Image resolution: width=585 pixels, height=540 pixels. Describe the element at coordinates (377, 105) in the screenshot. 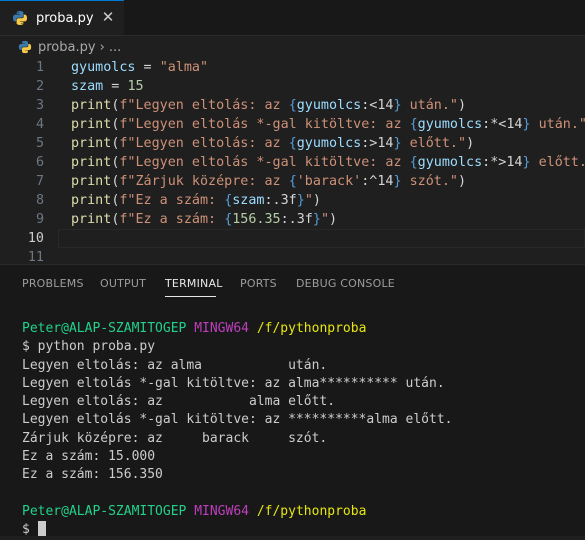

I see `code-token: :<14` at that location.